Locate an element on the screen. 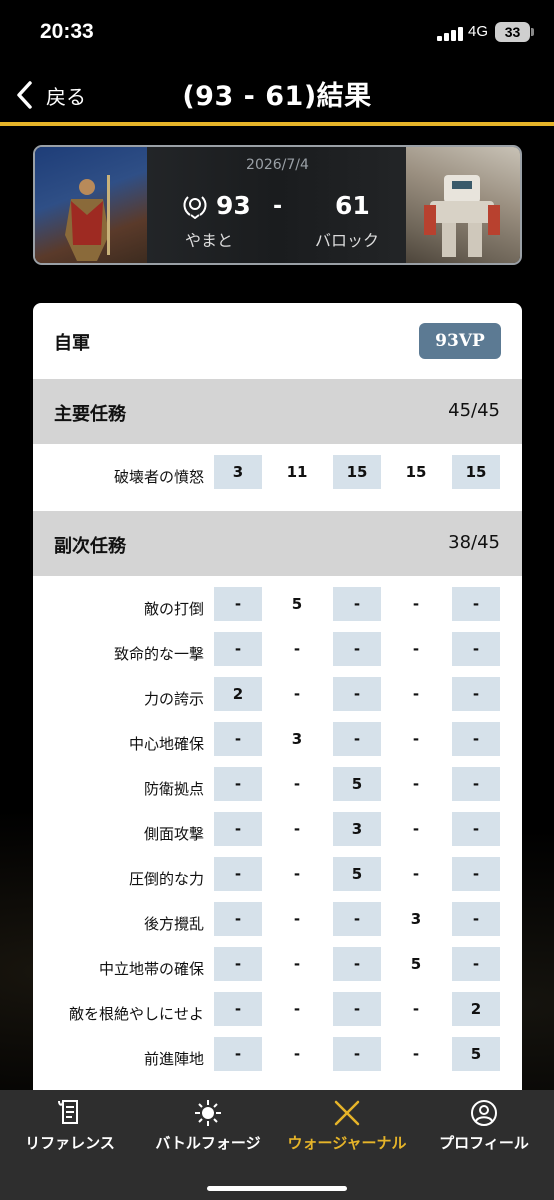  mission-row: 後方攪乱 - - -3- is located at coordinates (277, 924).